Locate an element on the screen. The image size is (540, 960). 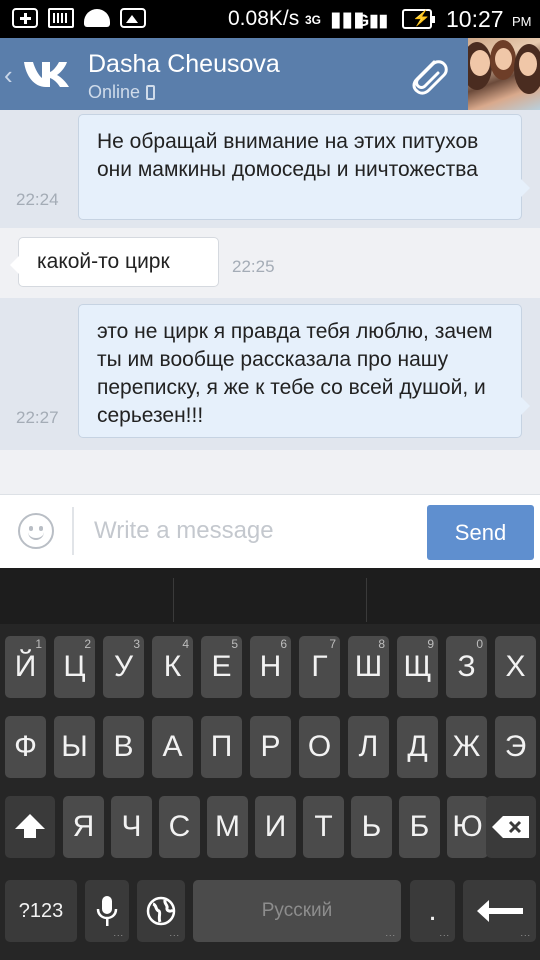
symbols-key: ?123 is located at coordinates (41, 911).